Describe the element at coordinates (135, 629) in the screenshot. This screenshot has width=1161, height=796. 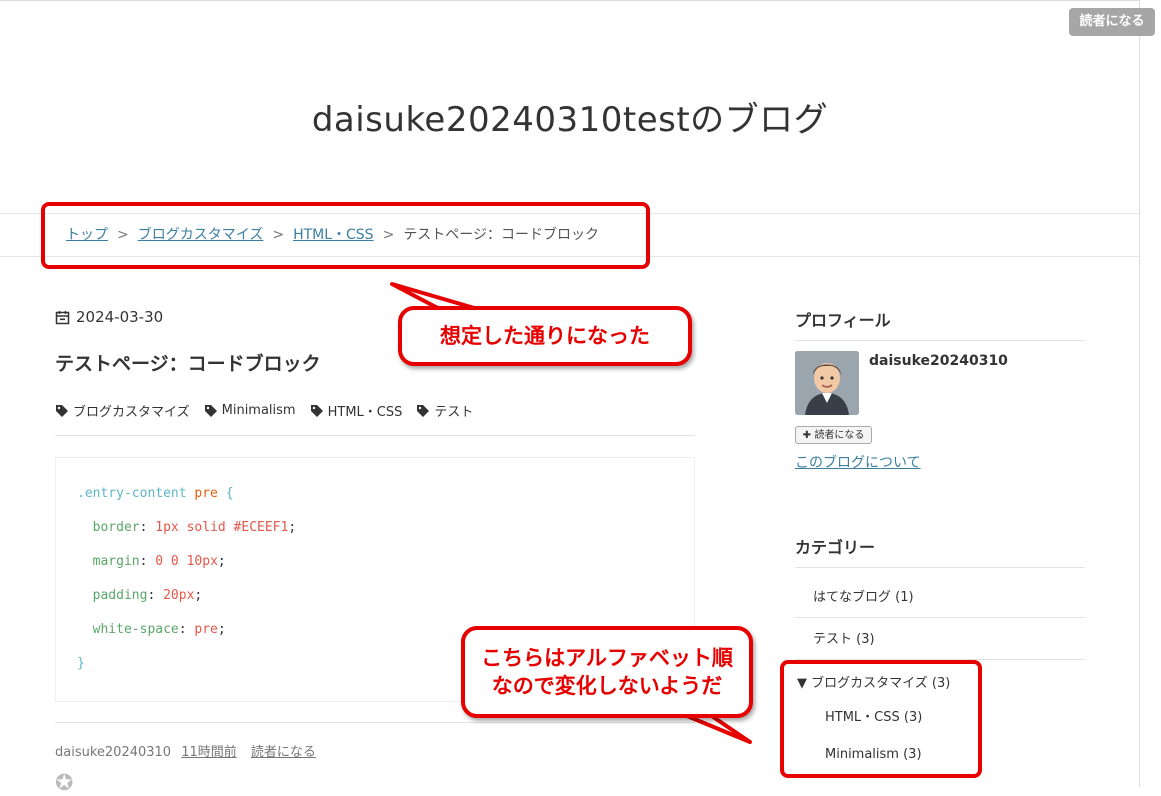
I see `code-property: white-space` at that location.